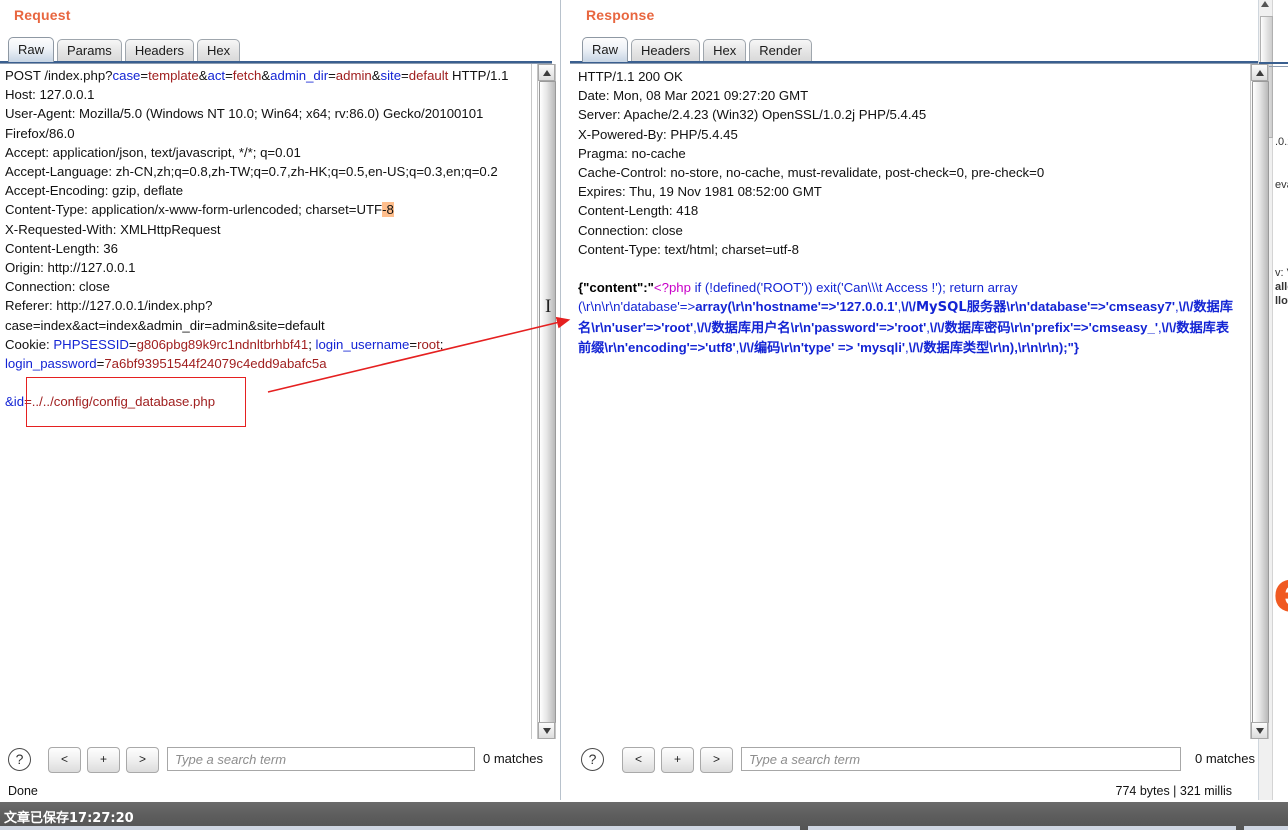 This screenshot has height=830, width=1288. I want to click on response-stats-text: 774 bytes | 321 millis, so click(1174, 791).